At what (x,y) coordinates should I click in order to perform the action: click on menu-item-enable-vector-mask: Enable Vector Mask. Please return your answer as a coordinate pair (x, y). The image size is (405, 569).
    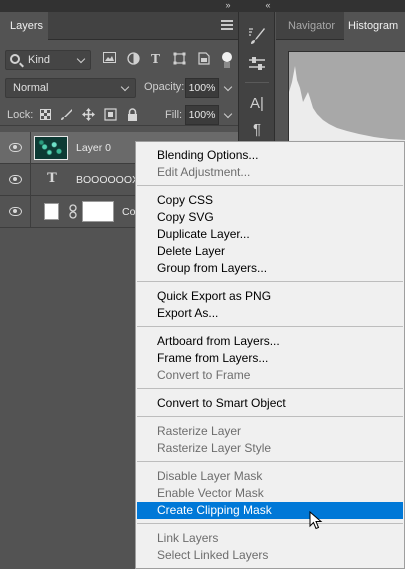
    Looking at the image, I should click on (210, 493).